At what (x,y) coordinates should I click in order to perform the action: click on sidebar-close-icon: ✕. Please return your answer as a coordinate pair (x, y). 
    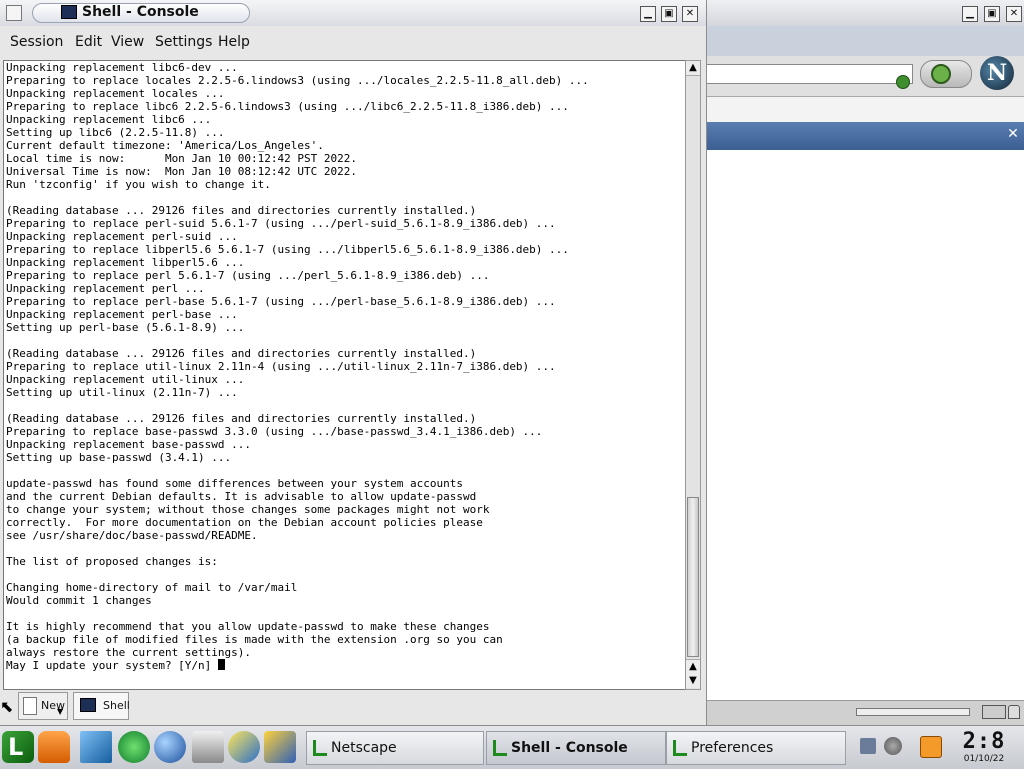
    Looking at the image, I should click on (1013, 134).